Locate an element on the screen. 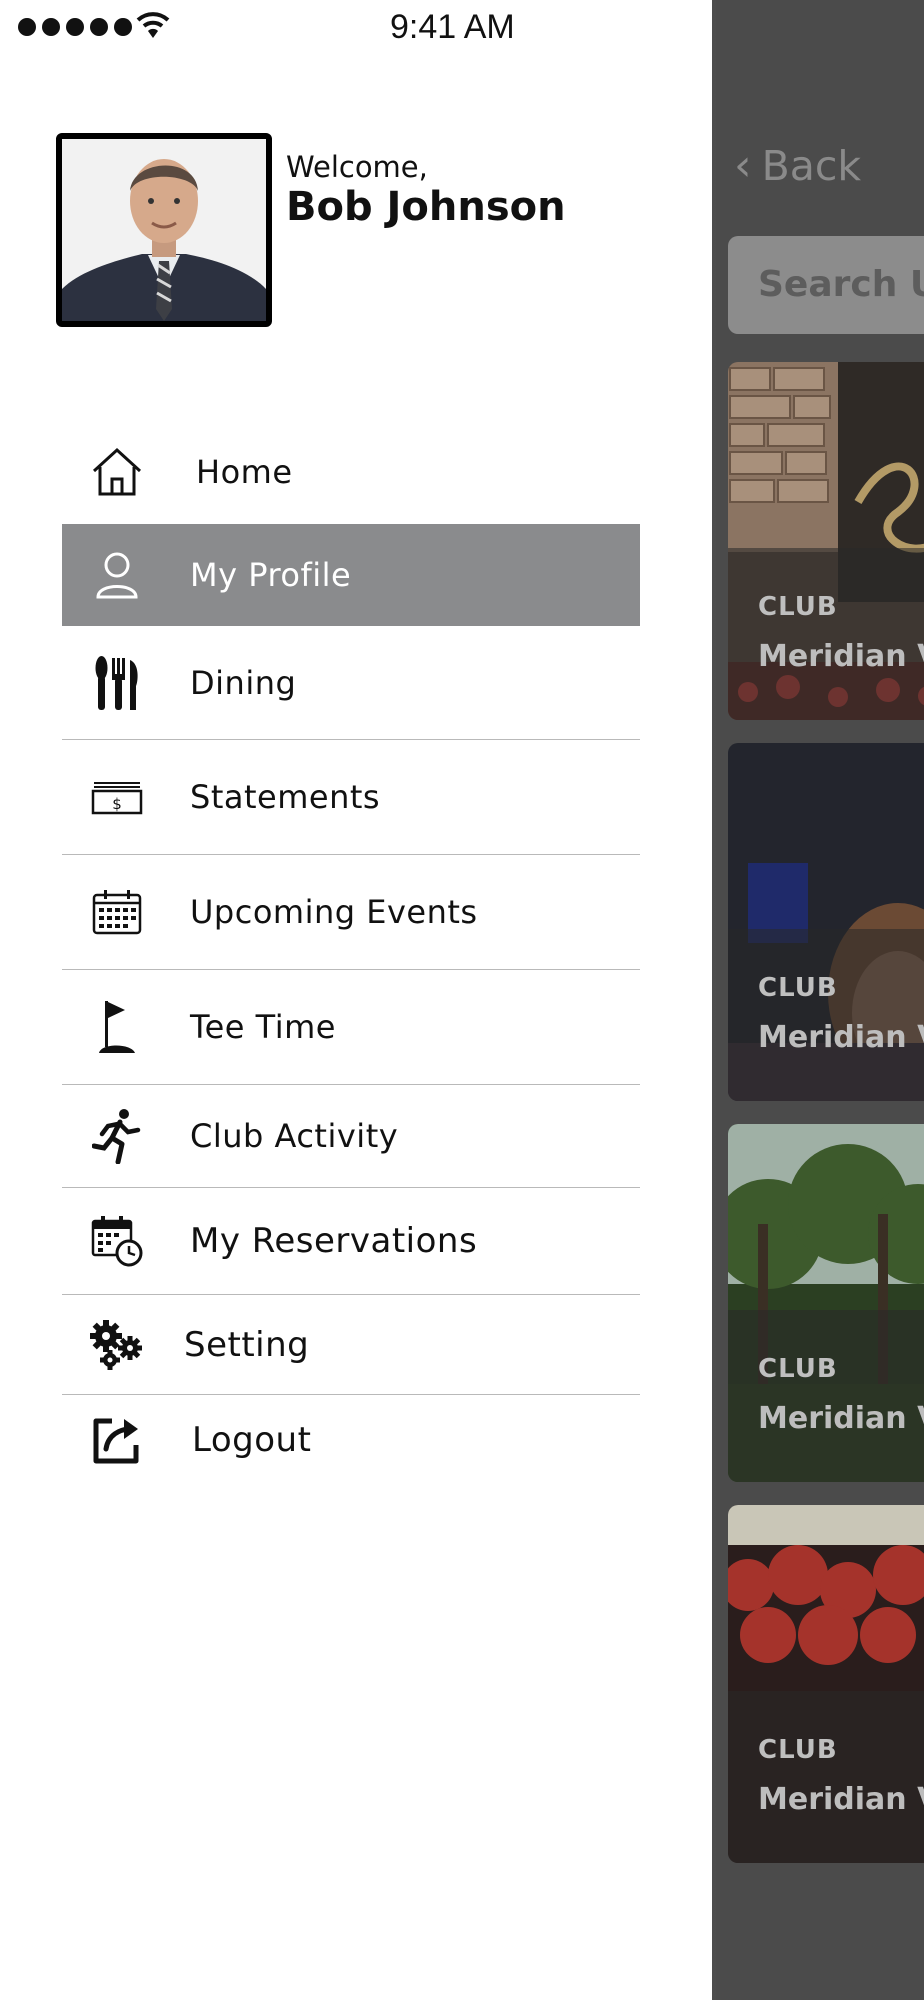 The image size is (924, 2000). menu-label-tee-time: Tee Time is located at coordinates (263, 1027).